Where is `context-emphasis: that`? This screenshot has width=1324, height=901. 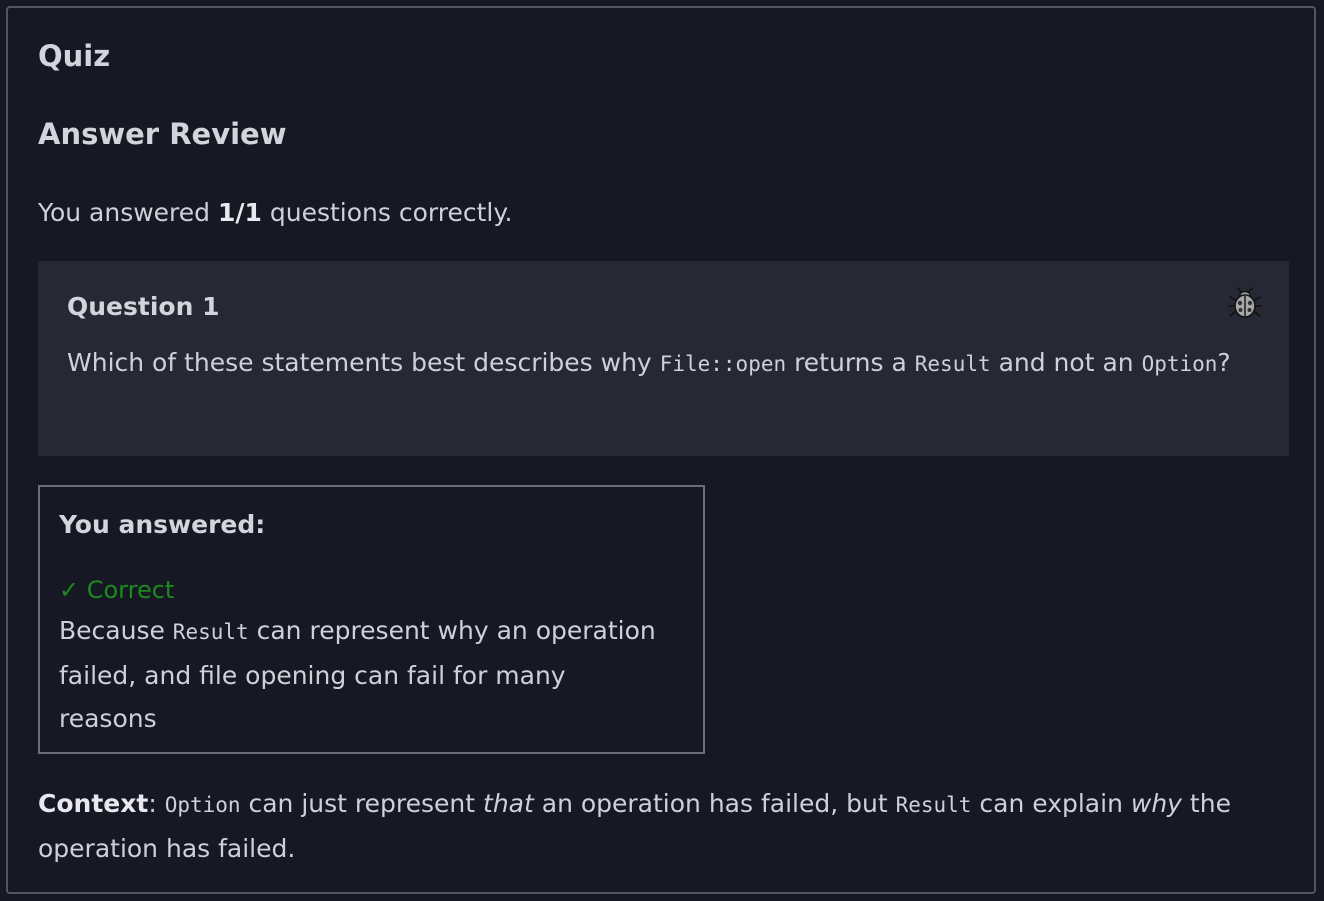
context-emphasis: that is located at coordinates (508, 803).